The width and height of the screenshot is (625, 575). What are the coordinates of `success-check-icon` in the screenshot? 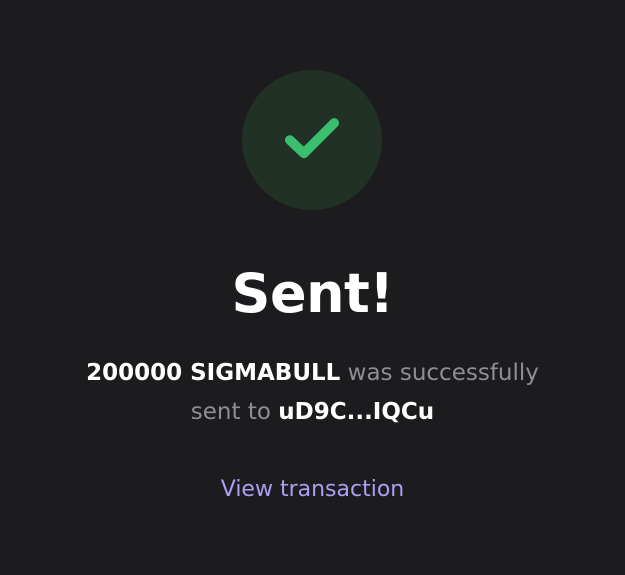 It's located at (312, 140).